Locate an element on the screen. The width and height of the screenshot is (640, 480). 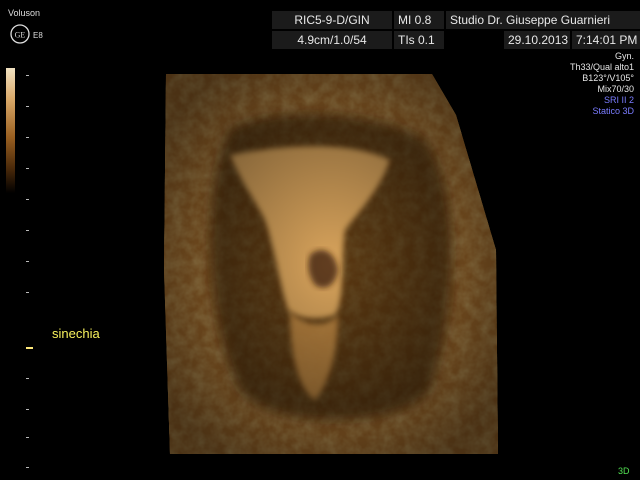
ge-logo-icon: GE is located at coordinates (20, 34).